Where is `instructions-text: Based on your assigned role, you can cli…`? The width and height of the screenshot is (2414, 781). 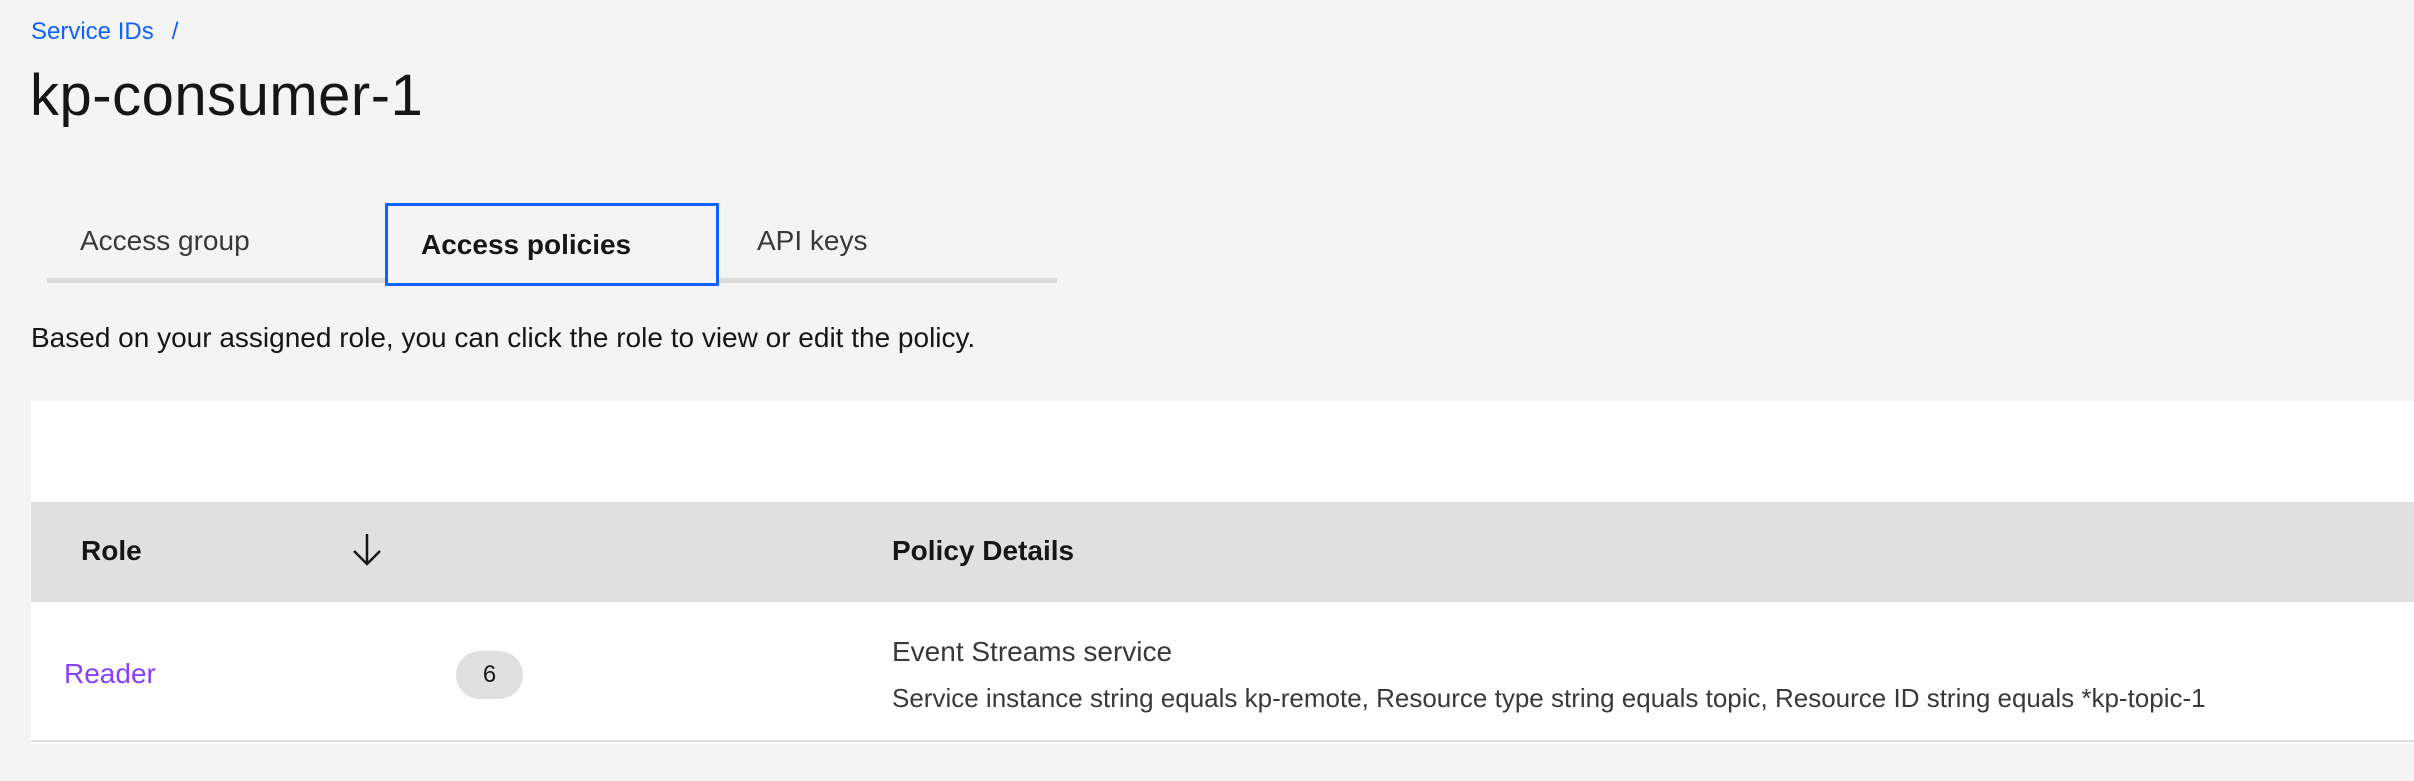 instructions-text: Based on your assigned role, you can cli… is located at coordinates (503, 337).